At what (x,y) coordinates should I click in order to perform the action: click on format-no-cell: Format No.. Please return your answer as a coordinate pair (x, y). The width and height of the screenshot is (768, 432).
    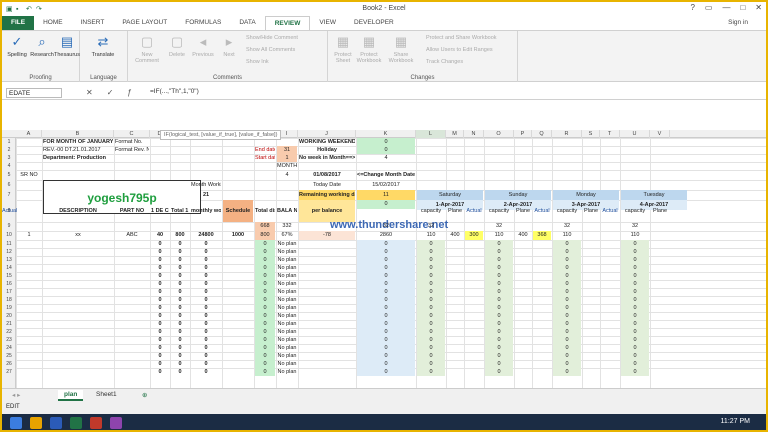
    Looking at the image, I should click on (132, 142).